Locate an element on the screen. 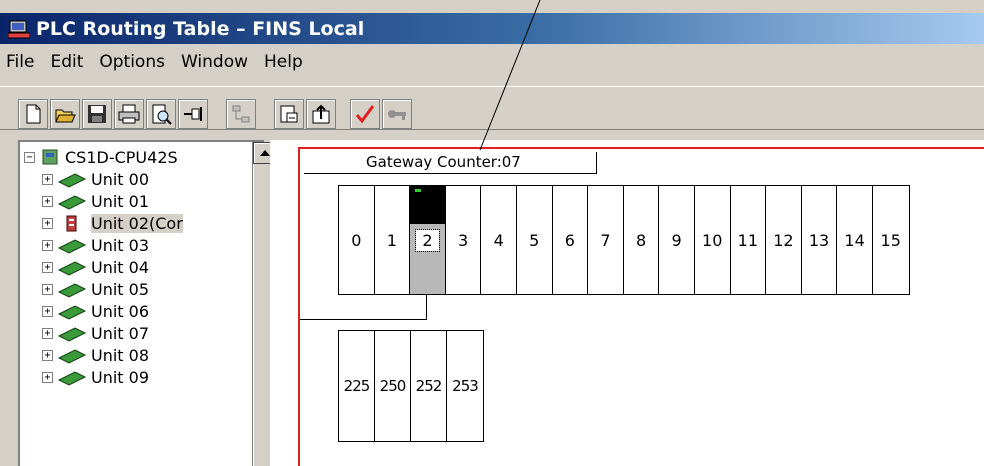 This screenshot has height=466, width=984. comm-unit-icon is located at coordinates (71, 223).